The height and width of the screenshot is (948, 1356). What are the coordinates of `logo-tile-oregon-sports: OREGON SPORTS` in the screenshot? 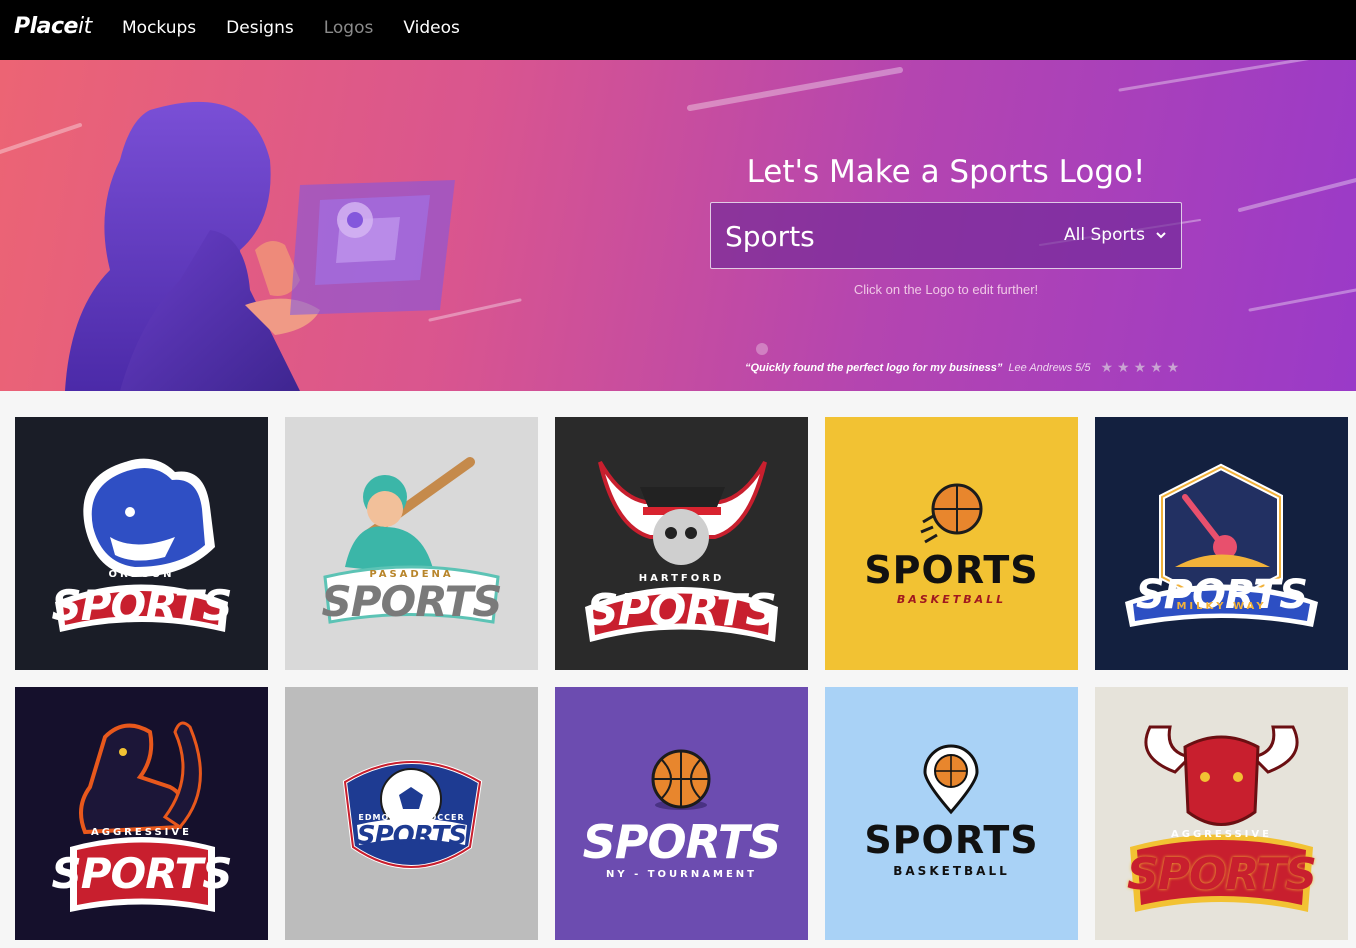 It's located at (141, 543).